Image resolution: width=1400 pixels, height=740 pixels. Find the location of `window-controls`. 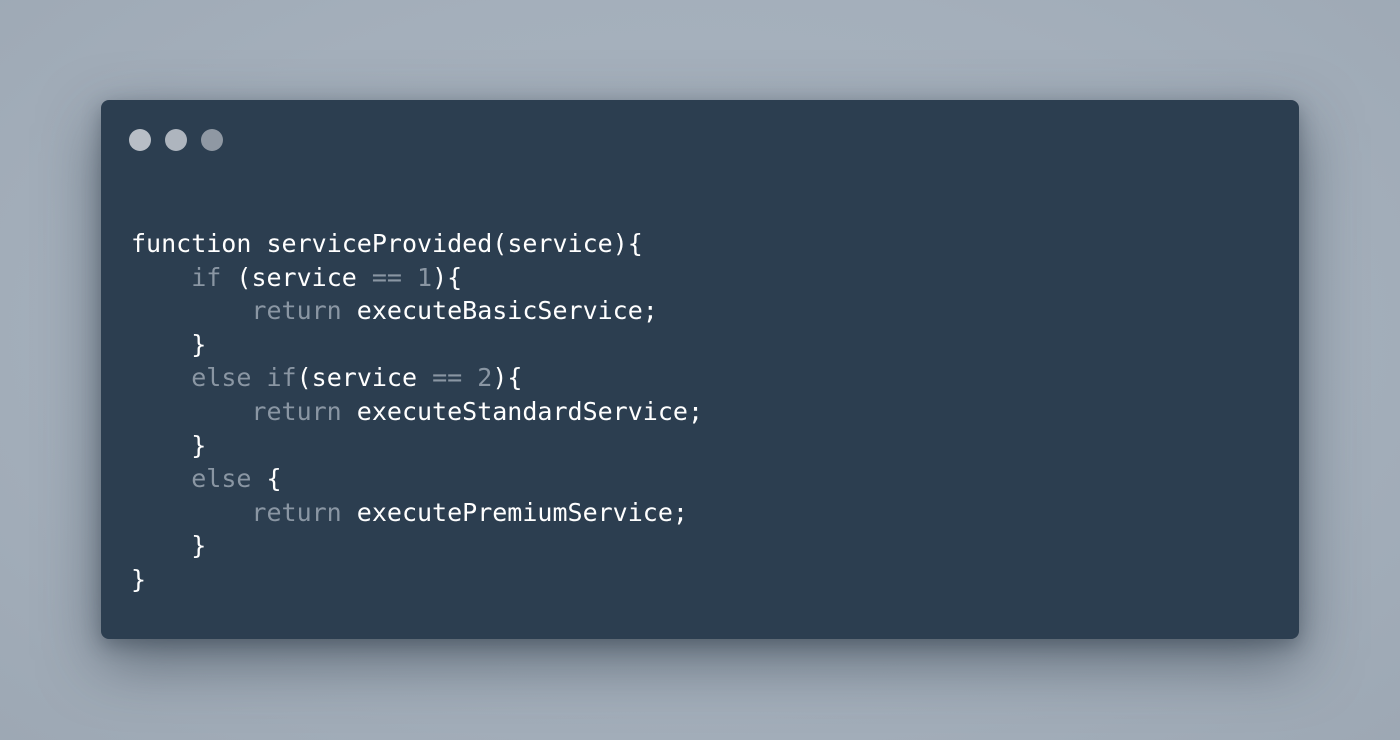

window-controls is located at coordinates (176, 140).